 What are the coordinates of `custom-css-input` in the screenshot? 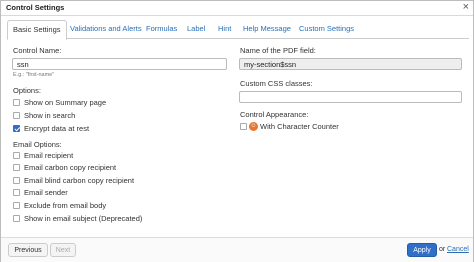 It's located at (350, 97).